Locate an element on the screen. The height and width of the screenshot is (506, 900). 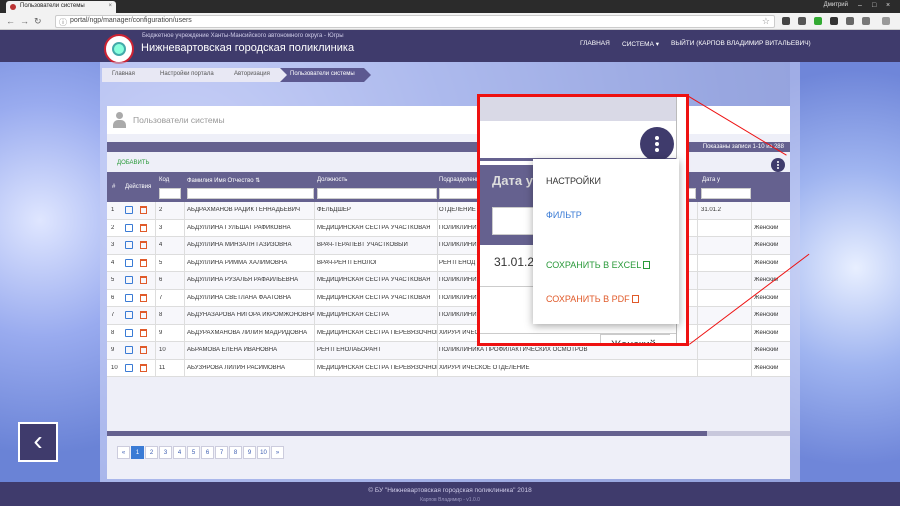
page-button: 1 is located at coordinates (137, 452).